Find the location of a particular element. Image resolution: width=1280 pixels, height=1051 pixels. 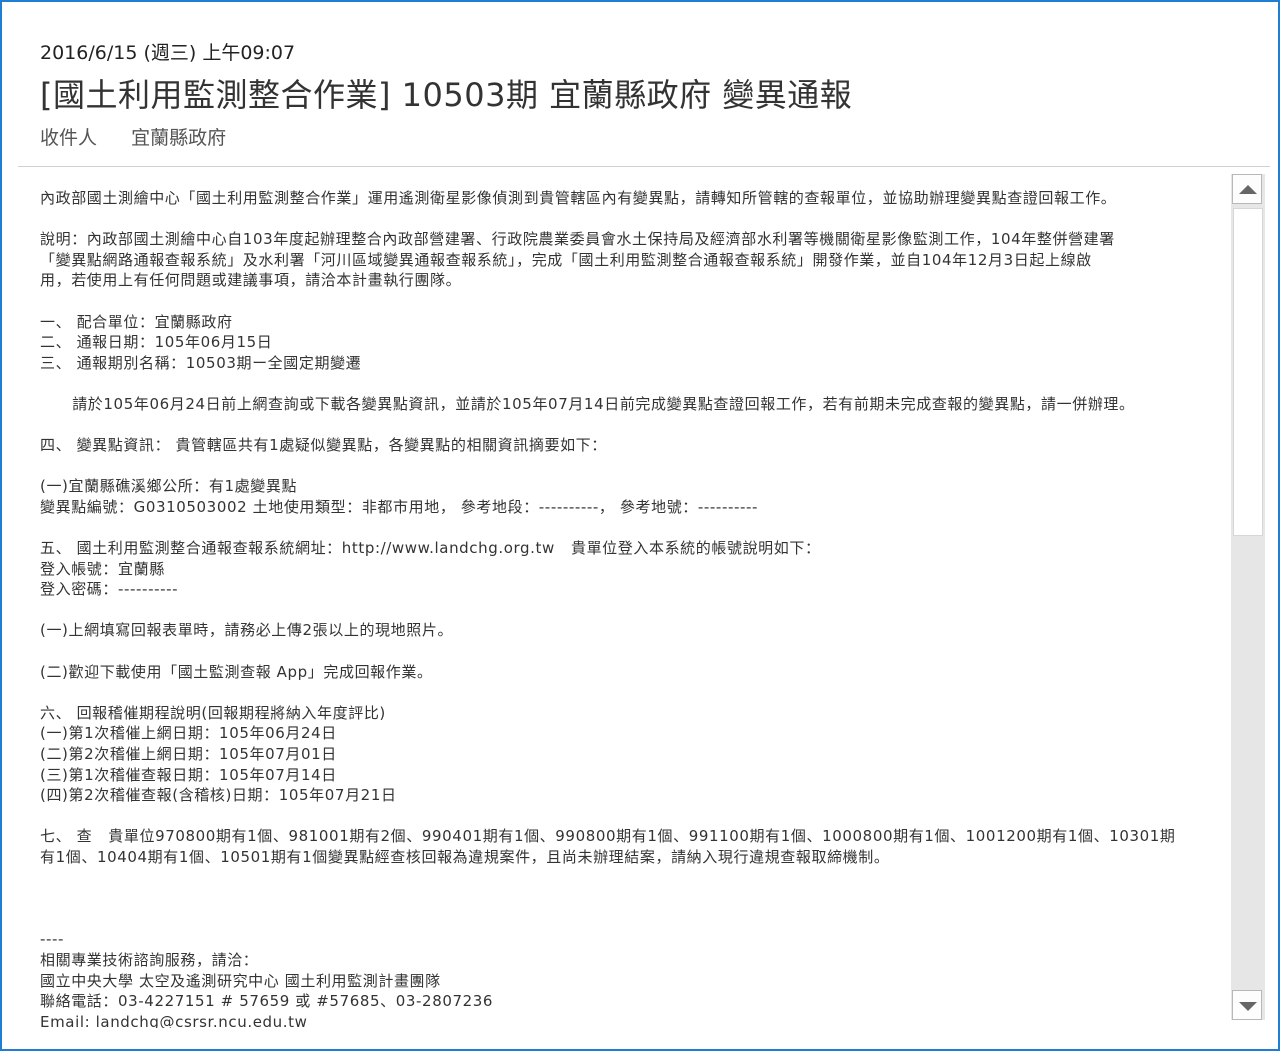

scroll-down-button is located at coordinates (1247, 1005).